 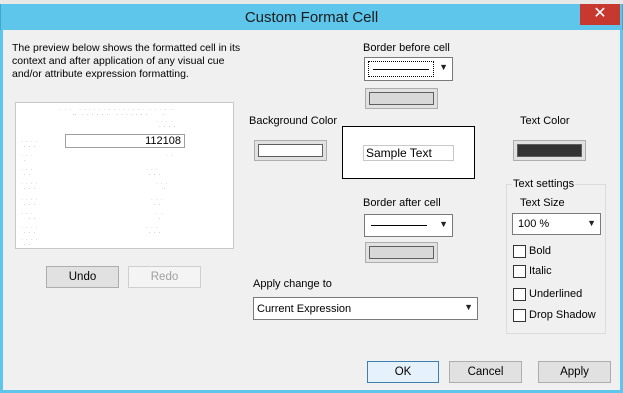 What do you see at coordinates (556, 294) in the screenshot?
I see `underlined-label: Underlined` at bounding box center [556, 294].